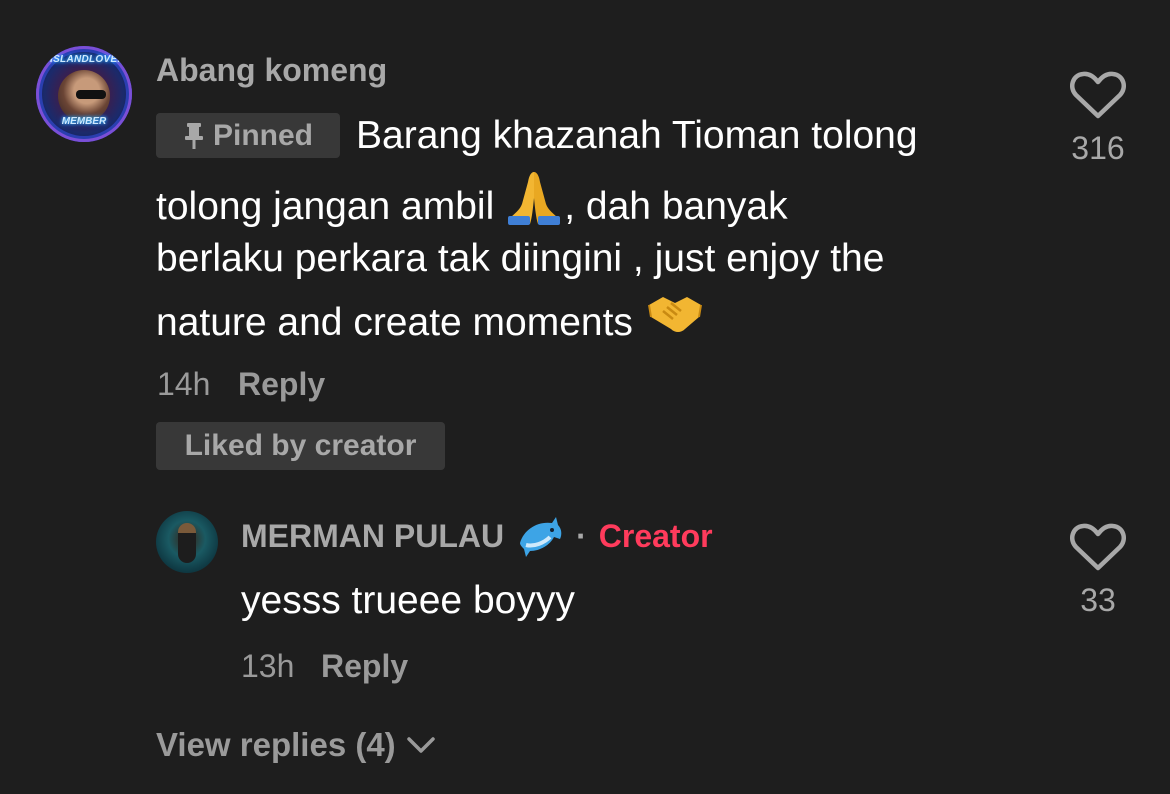 The height and width of the screenshot is (794, 1170). I want to click on creator-badge: Creator, so click(655, 535).